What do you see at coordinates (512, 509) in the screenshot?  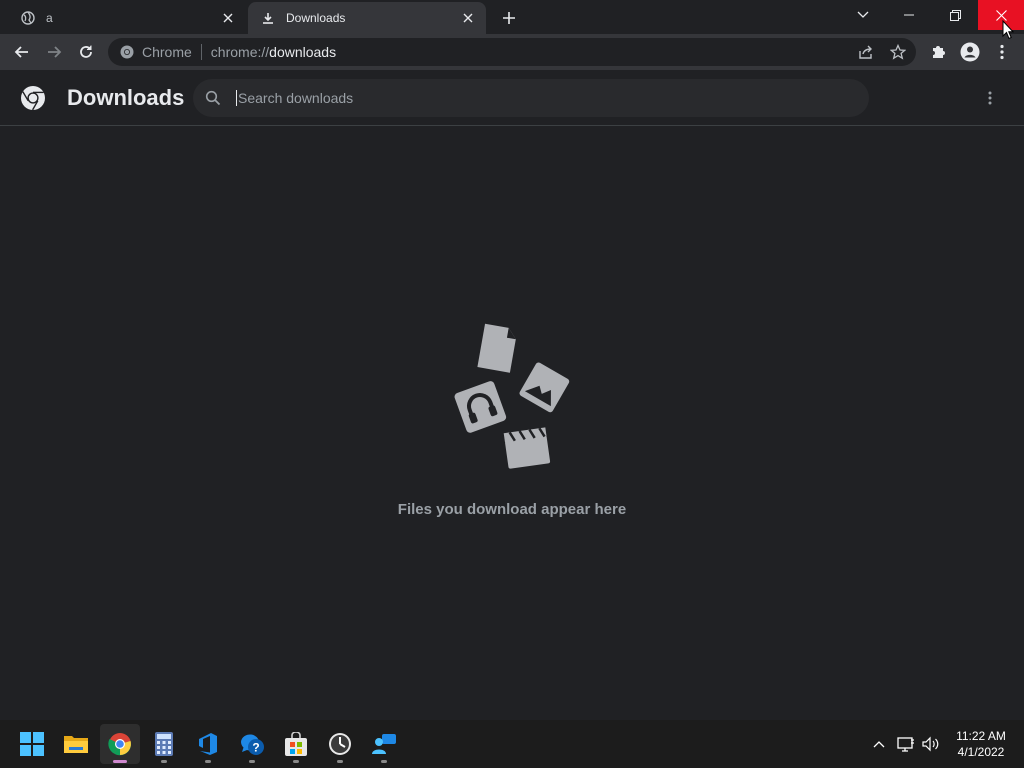 I see `empty-state-message: Files you download appear here` at bounding box center [512, 509].